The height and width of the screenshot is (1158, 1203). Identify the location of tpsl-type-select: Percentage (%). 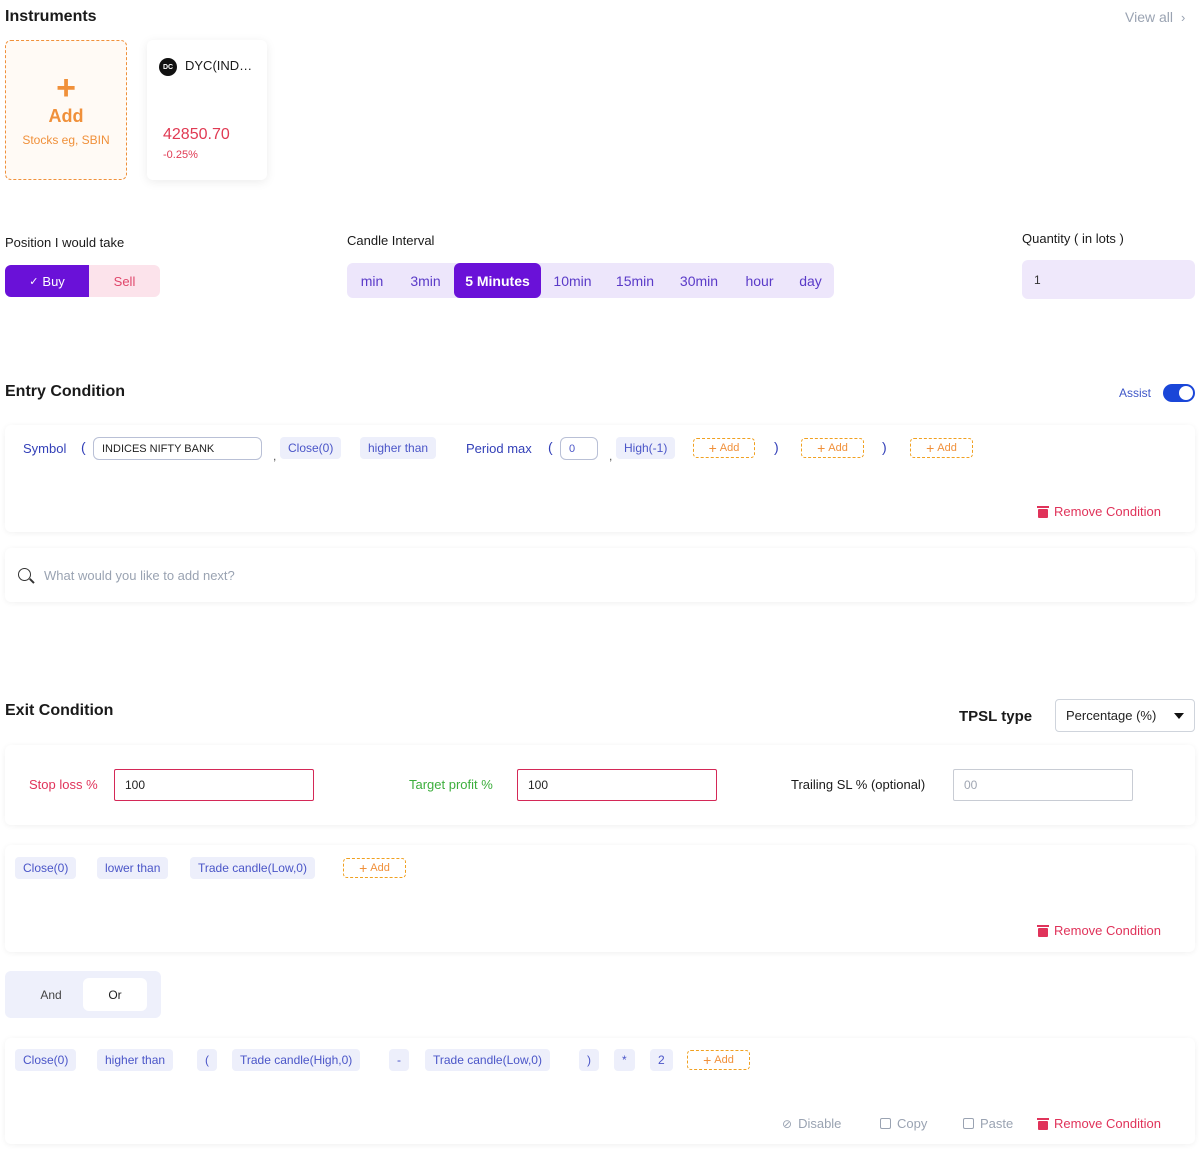
(1125, 715).